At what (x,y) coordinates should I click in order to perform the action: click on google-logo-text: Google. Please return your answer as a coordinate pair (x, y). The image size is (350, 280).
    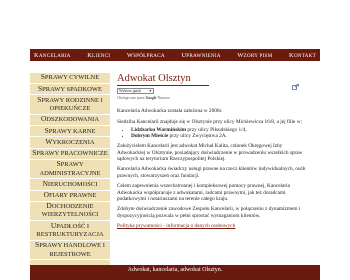
    Looking at the image, I should click on (151, 98).